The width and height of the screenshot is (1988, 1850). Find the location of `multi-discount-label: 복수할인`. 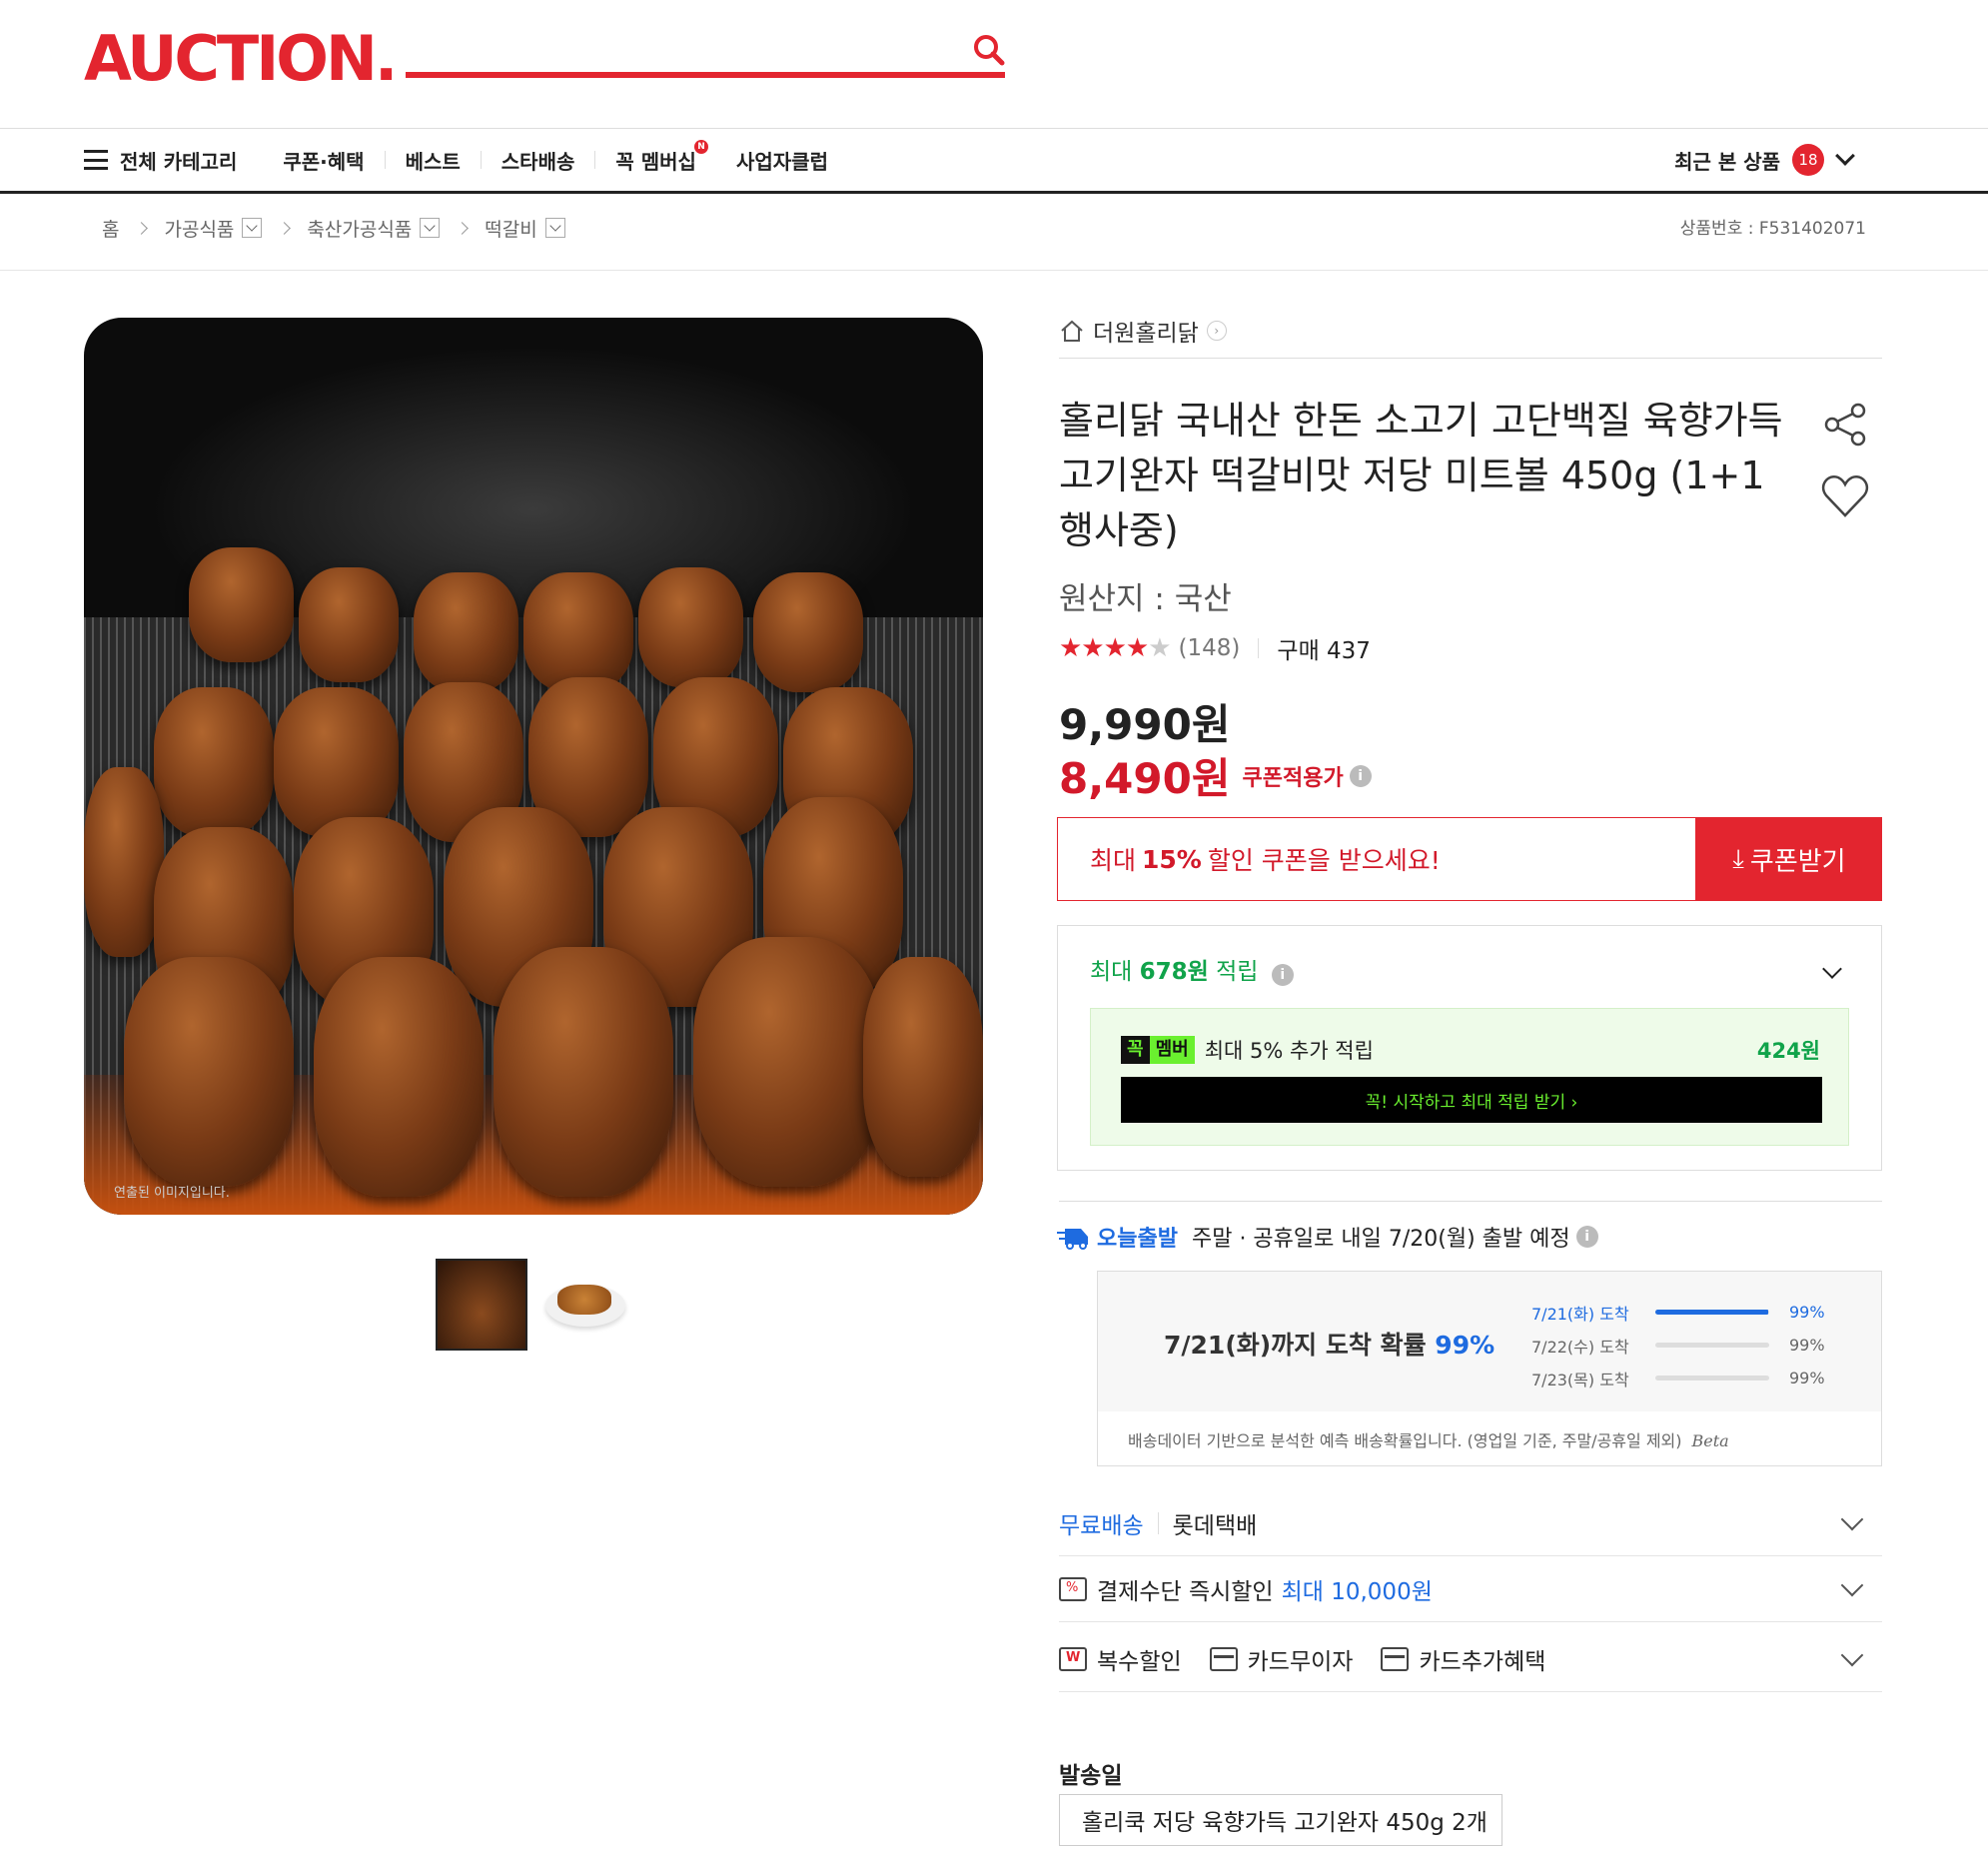

multi-discount-label: 복수할인 is located at coordinates (1139, 1661).